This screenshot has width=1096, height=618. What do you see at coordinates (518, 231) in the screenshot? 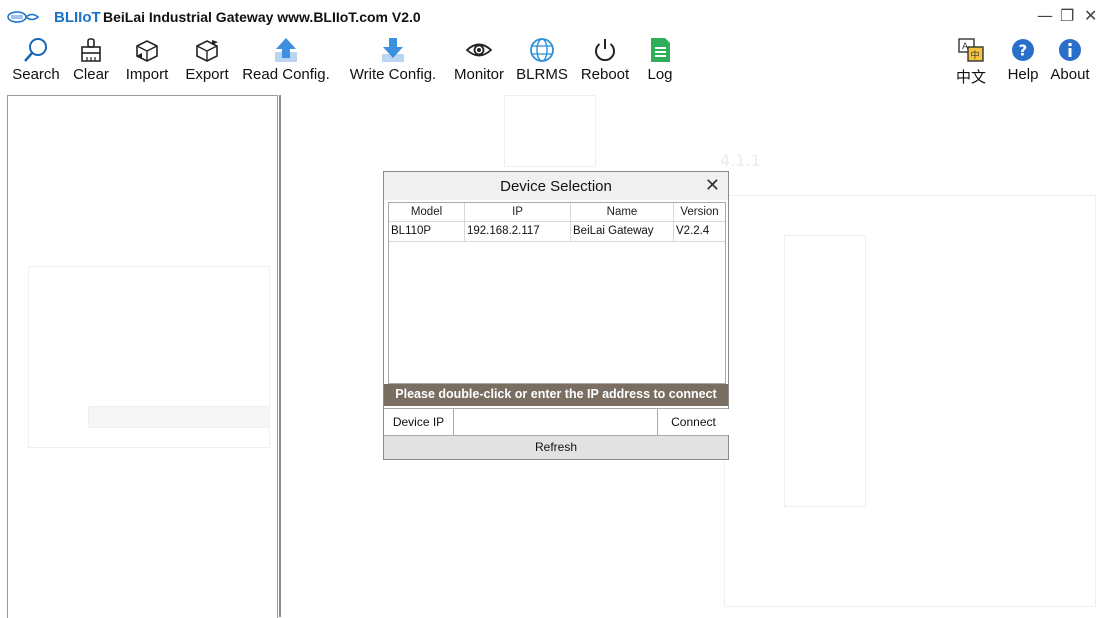
I see `cell-ip: 192.168.2.117` at bounding box center [518, 231].